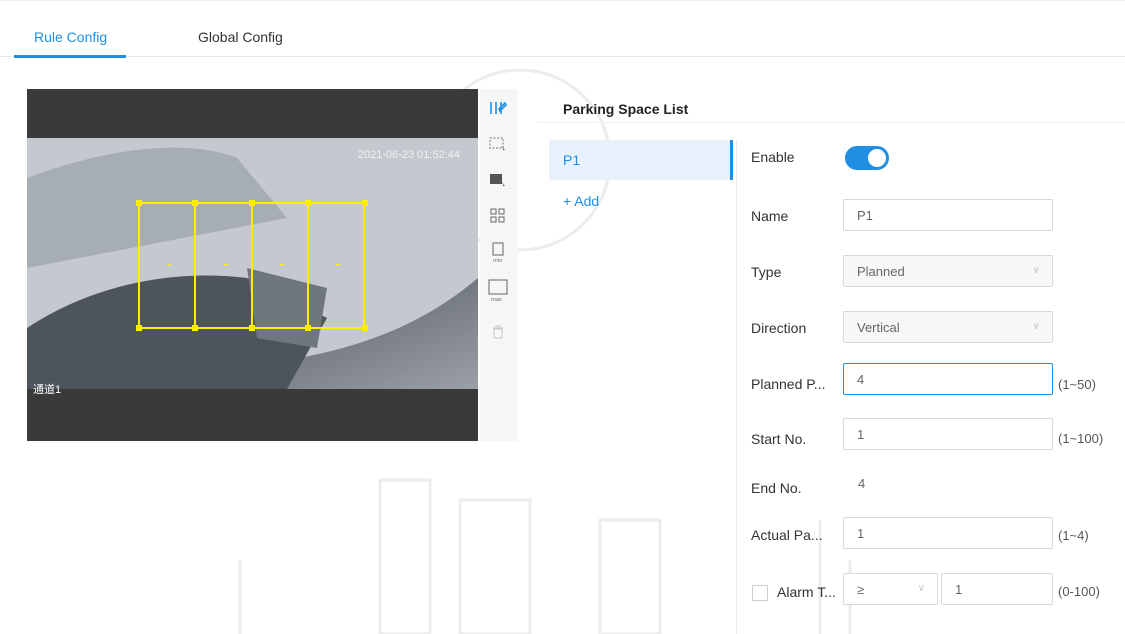 This screenshot has height=634, width=1125. What do you see at coordinates (890, 589) in the screenshot?
I see `alarm-operator-select: ≥ ∨` at bounding box center [890, 589].